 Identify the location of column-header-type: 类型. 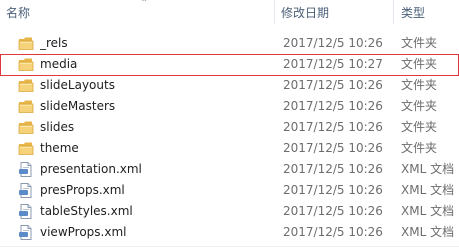
(413, 12).